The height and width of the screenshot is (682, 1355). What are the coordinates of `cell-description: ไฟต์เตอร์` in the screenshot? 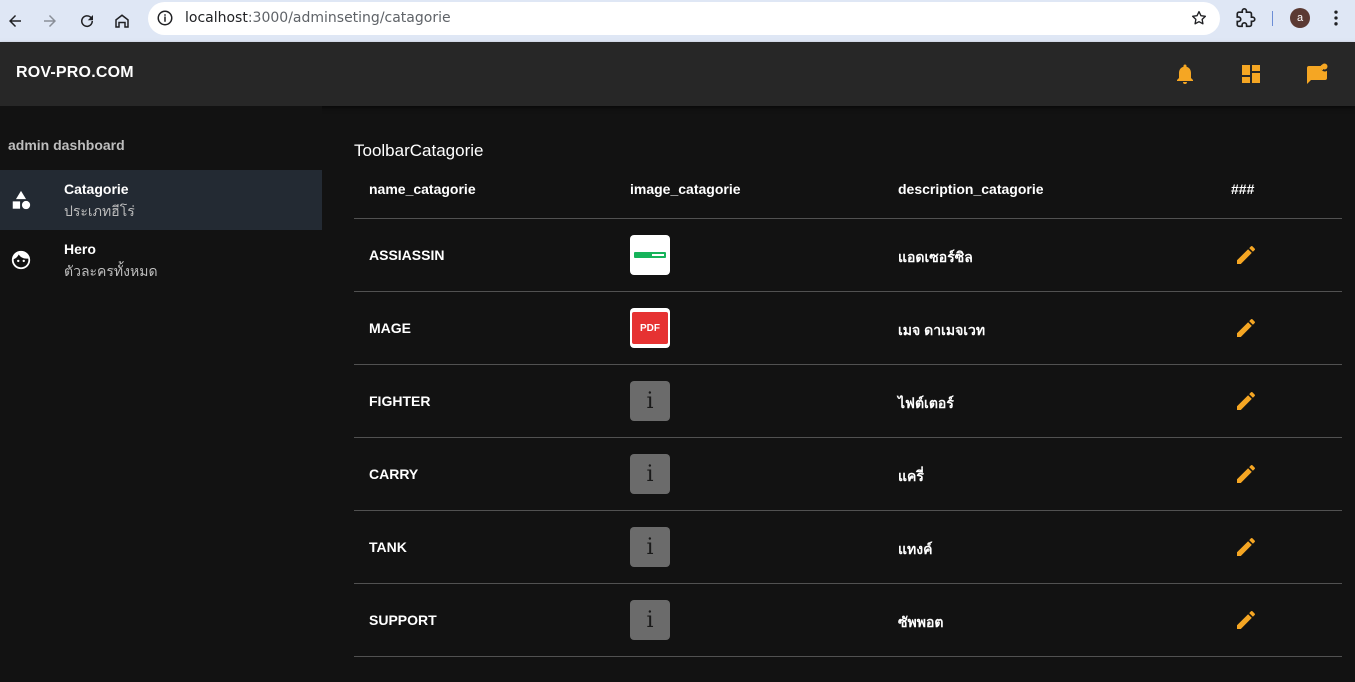 It's located at (926, 403).